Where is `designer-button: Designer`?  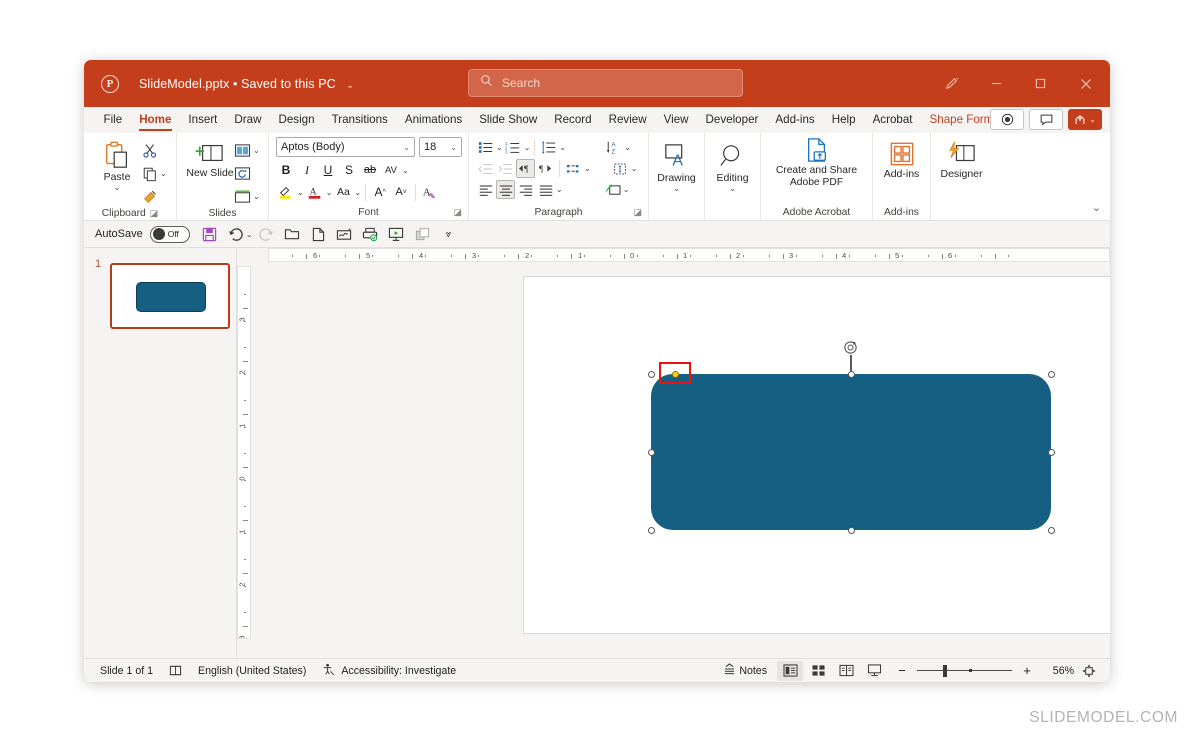
designer-button: Designer is located at coordinates (961, 159).